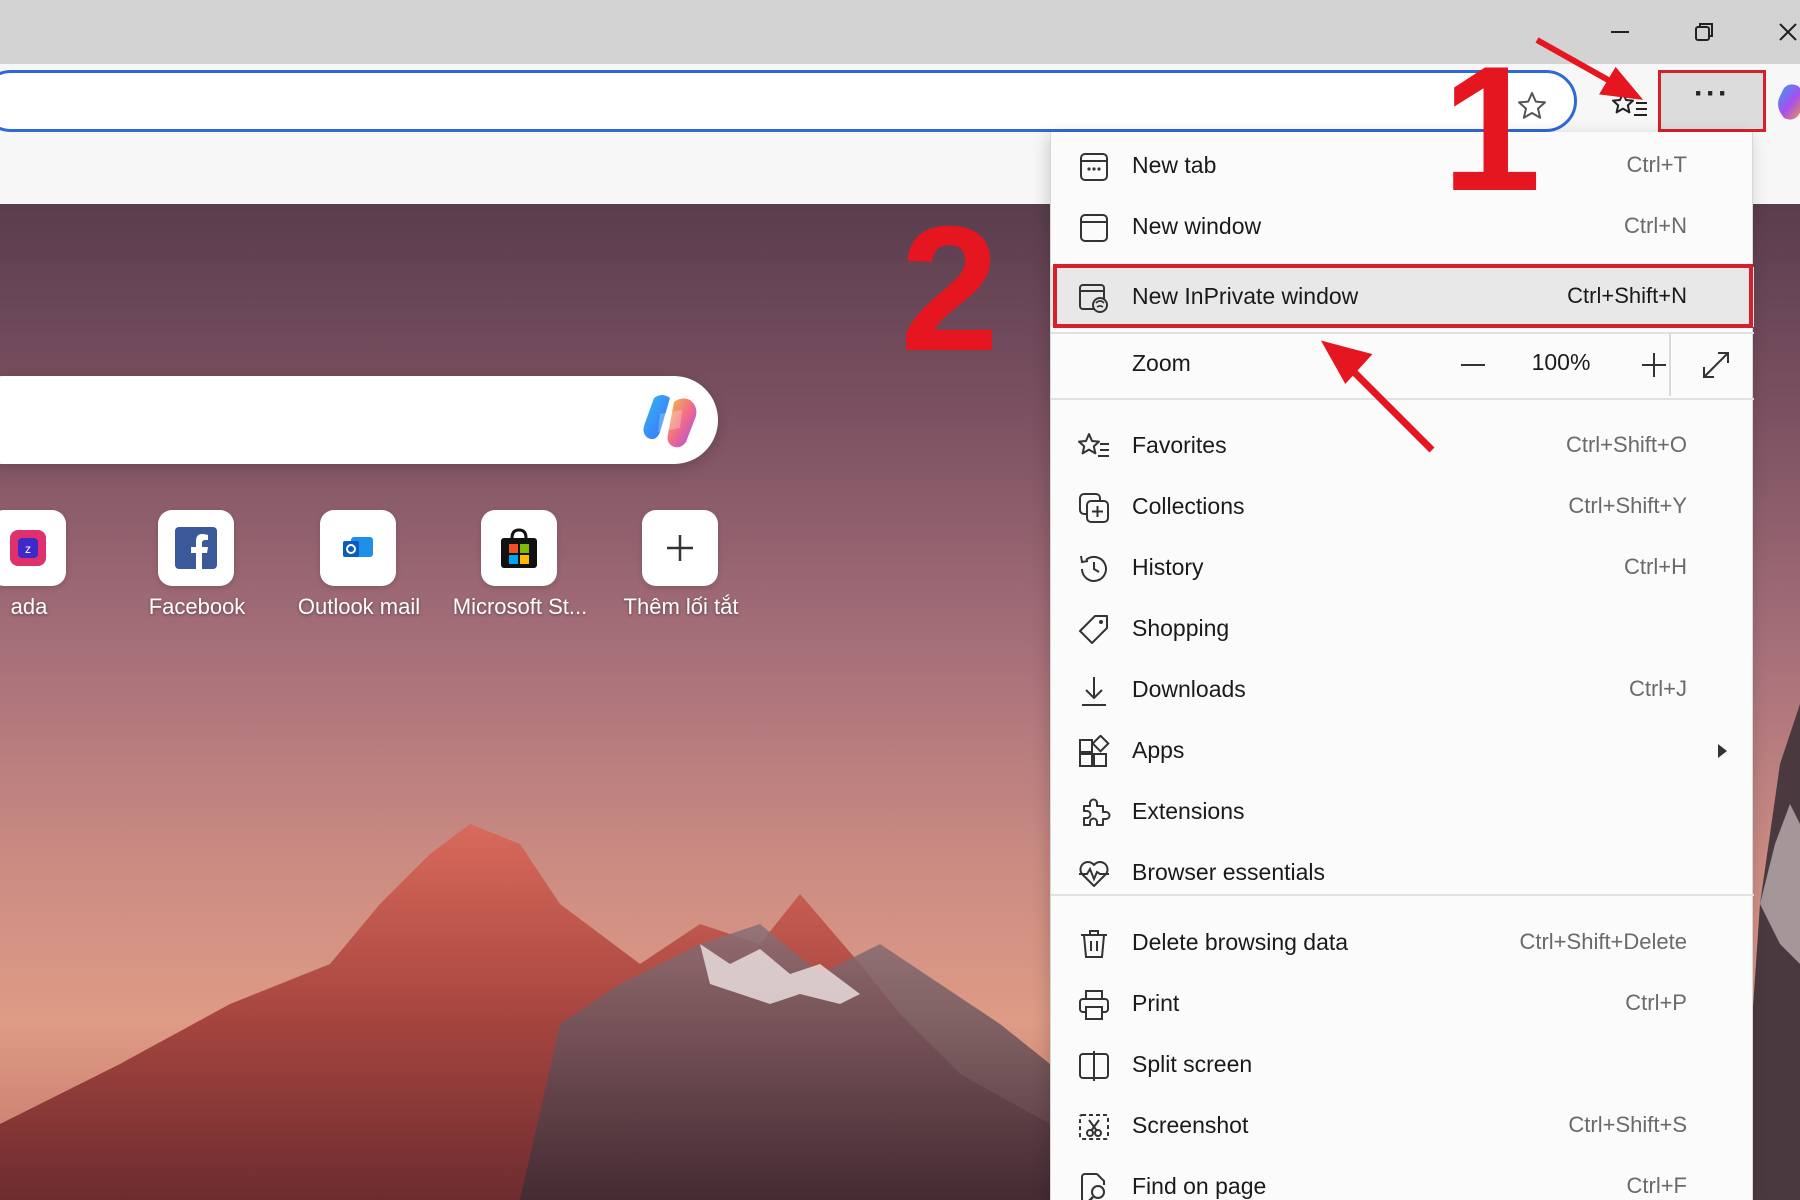  Describe the element at coordinates (1094, 1005) in the screenshot. I see `print-icon` at that location.